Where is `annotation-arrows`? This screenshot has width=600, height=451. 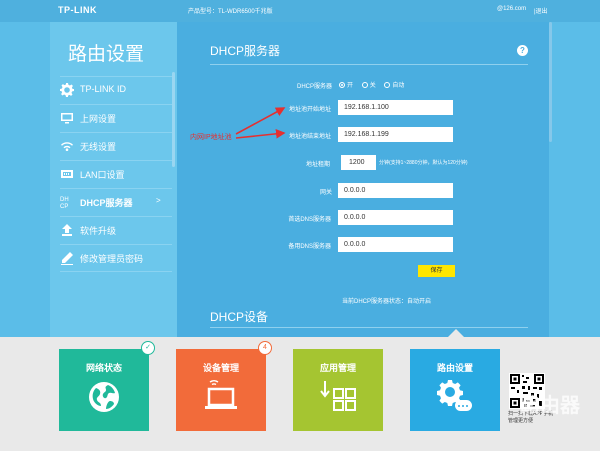 annotation-arrows is located at coordinates (260, 123).